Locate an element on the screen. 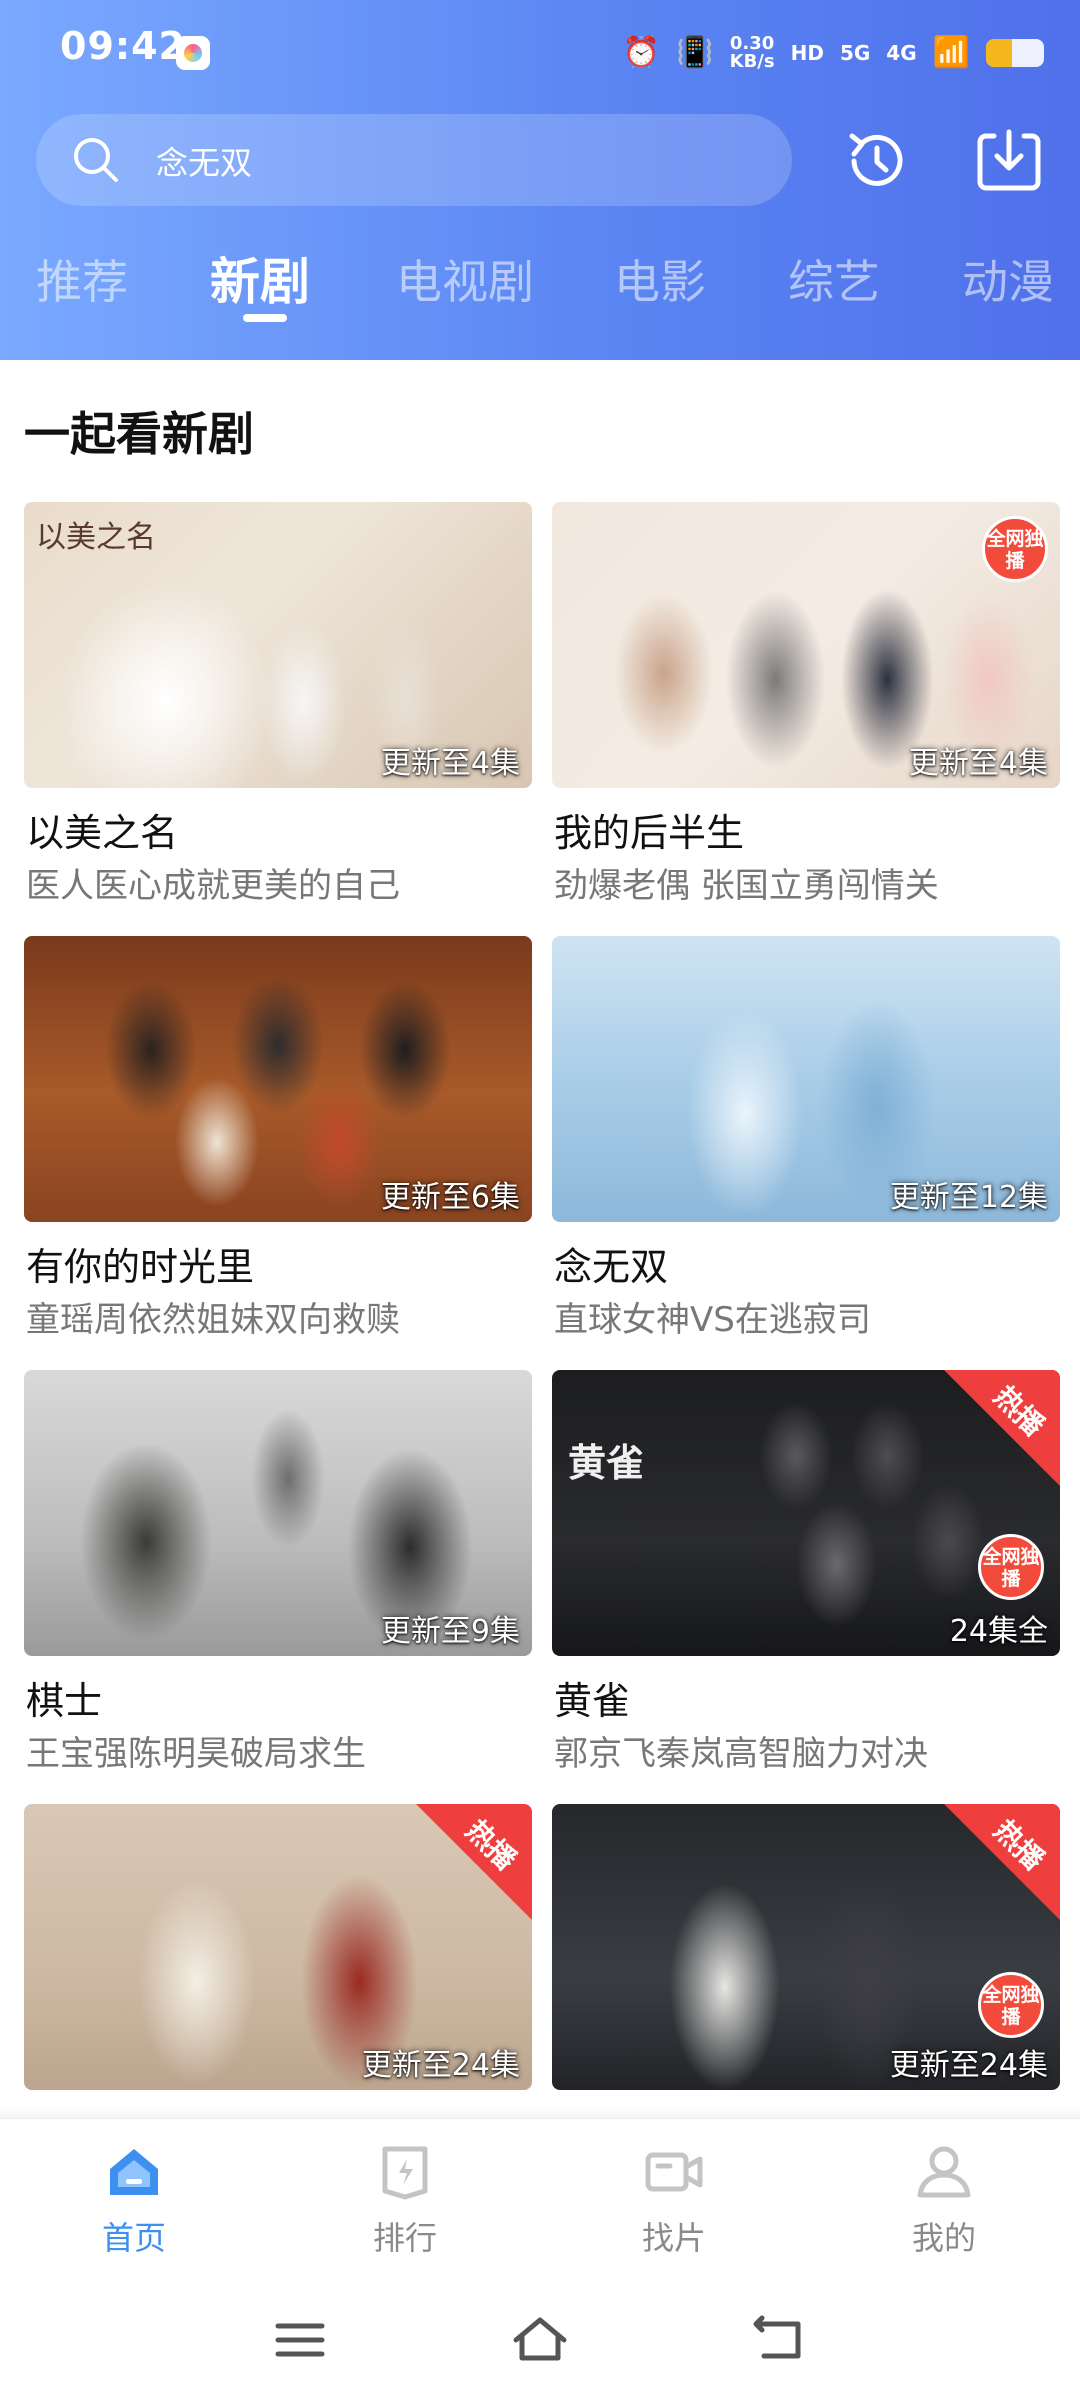 The height and width of the screenshot is (2400, 1080). category-tabs: 推荐 新剧 电视剧 电影 综艺 动漫 is located at coordinates (540, 285).